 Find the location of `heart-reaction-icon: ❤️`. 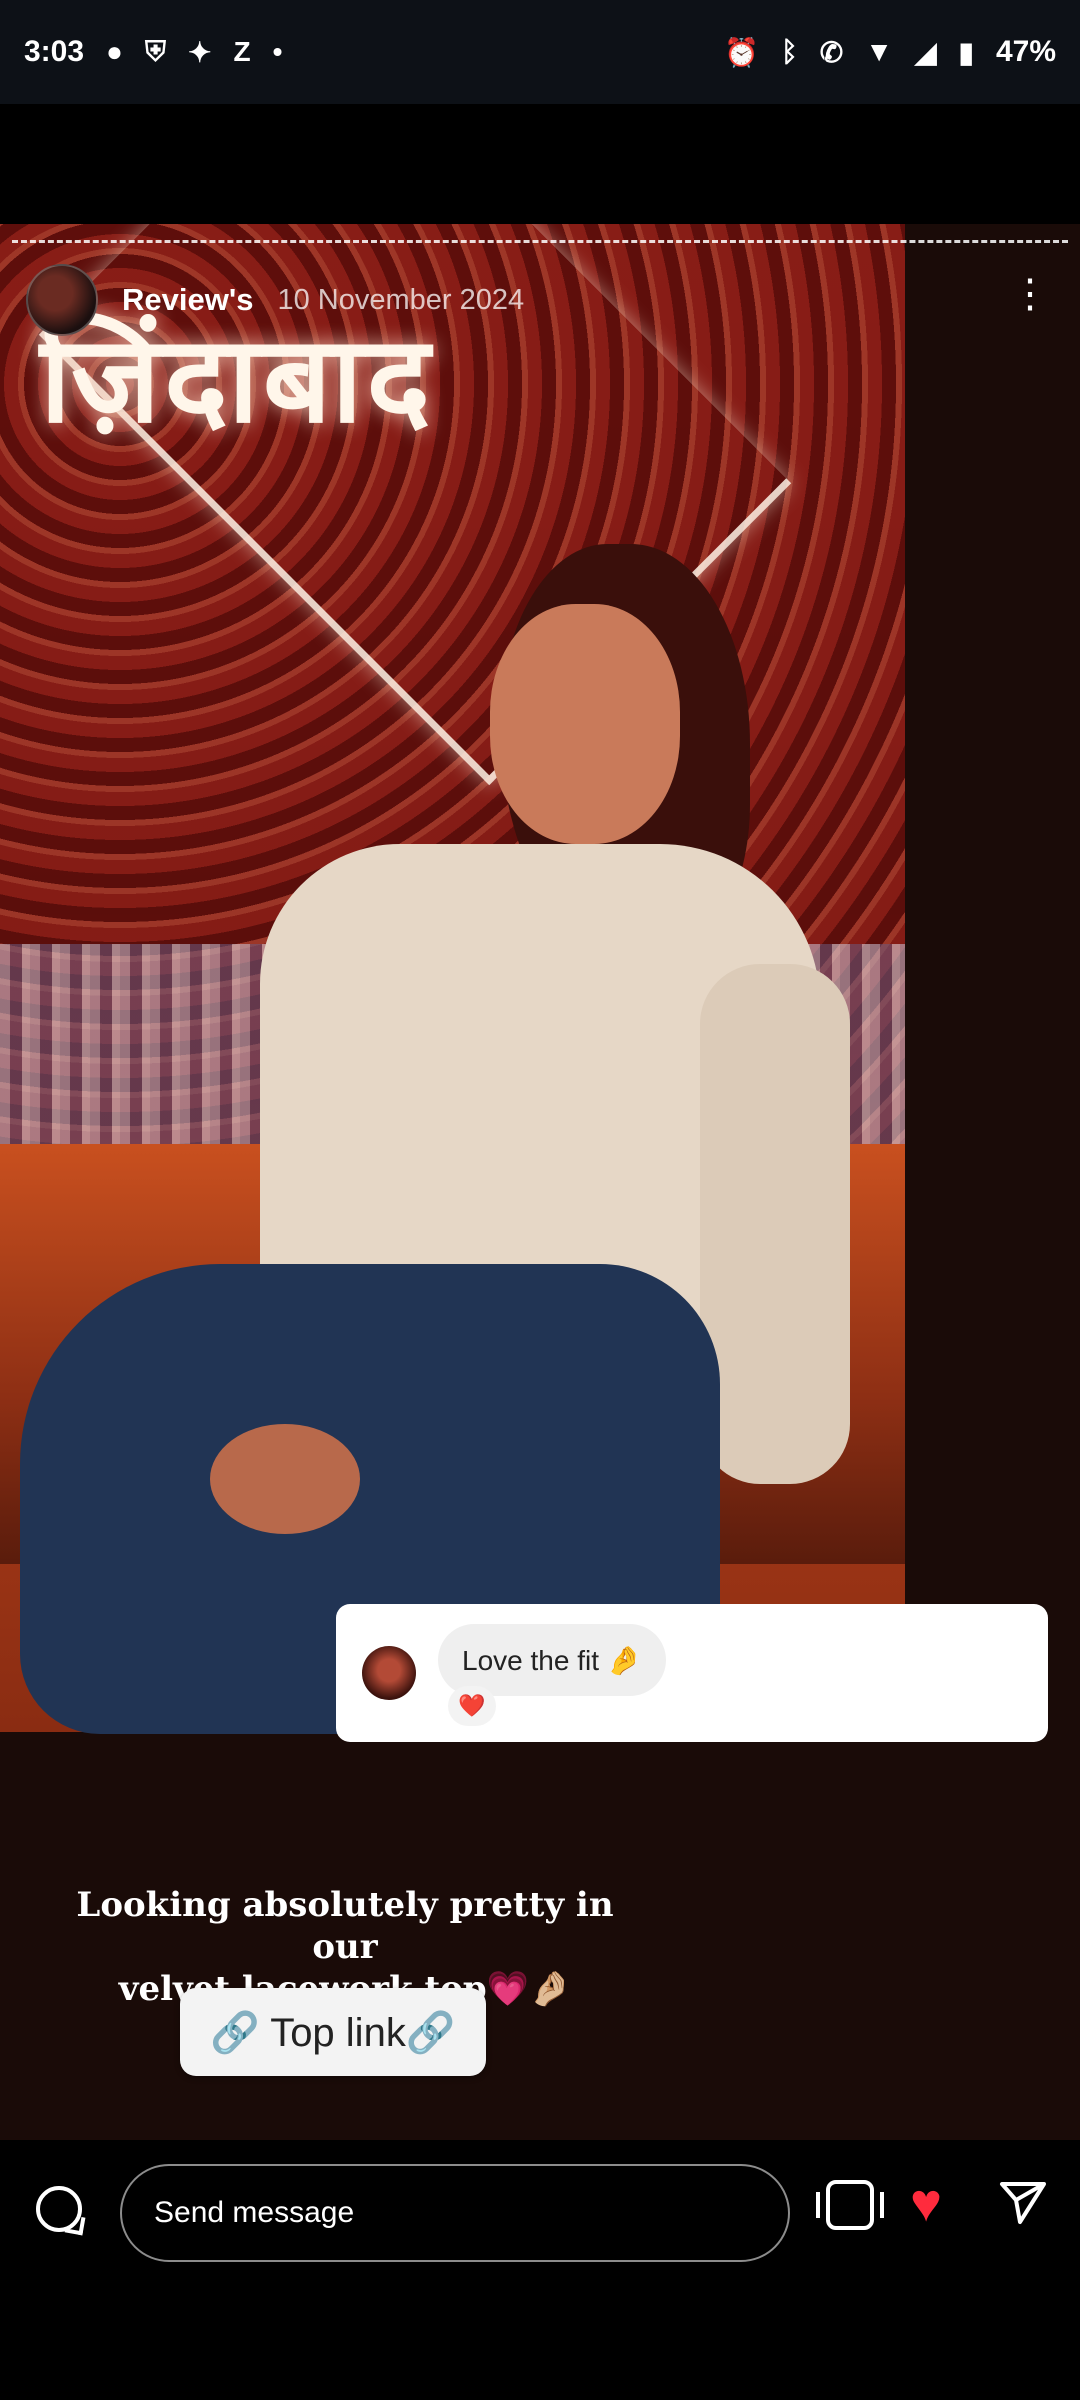

heart-reaction-icon: ❤️ is located at coordinates (472, 1706).